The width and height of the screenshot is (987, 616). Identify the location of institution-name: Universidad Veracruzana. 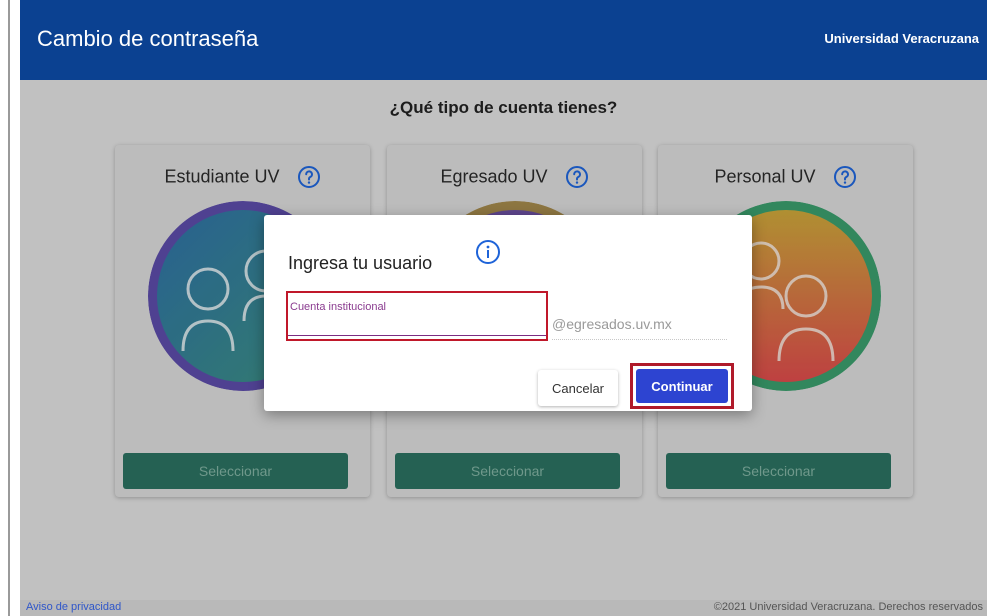
(901, 38).